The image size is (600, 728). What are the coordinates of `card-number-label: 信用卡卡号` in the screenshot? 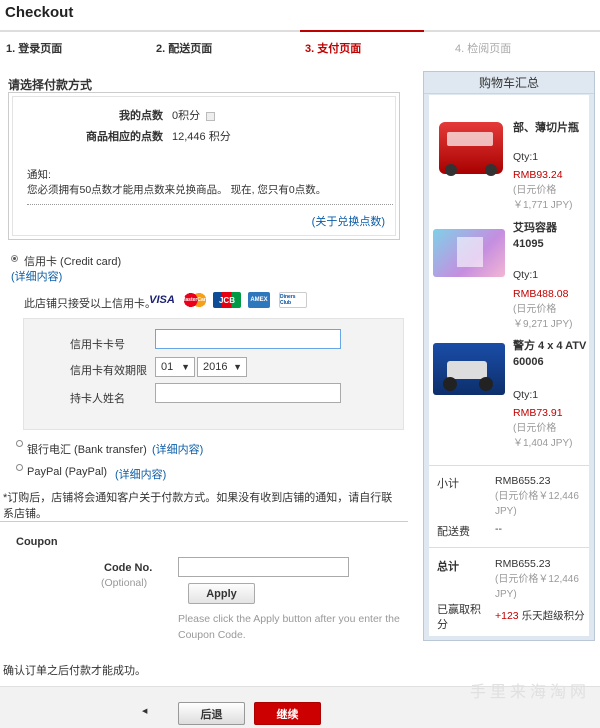 It's located at (97, 345).